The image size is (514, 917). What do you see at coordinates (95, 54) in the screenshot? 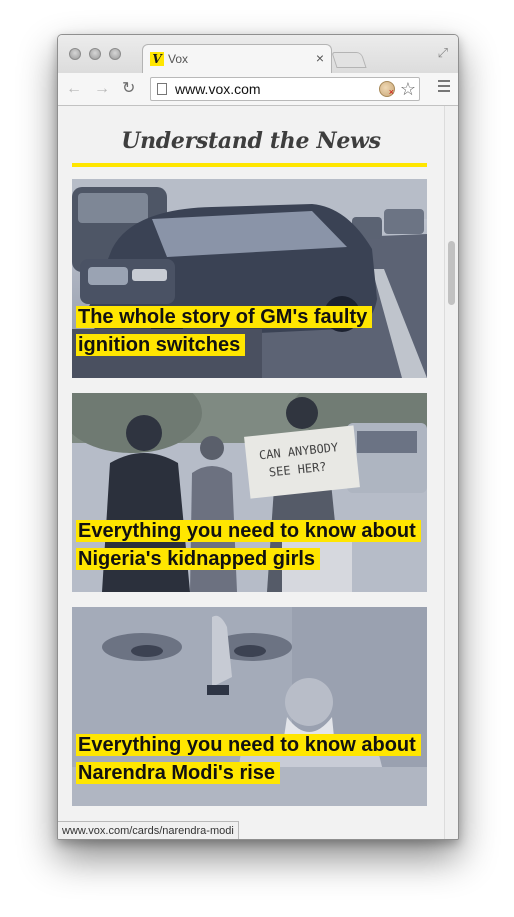
I see `minimize-window-button` at bounding box center [95, 54].